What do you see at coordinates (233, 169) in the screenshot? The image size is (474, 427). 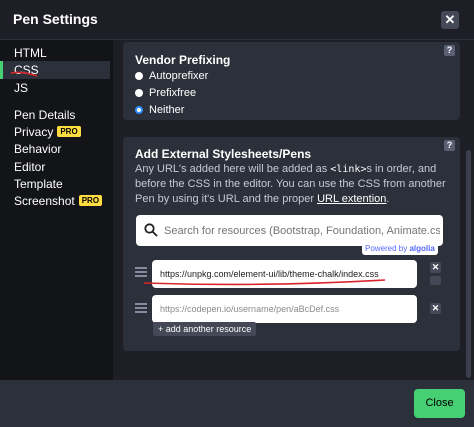 I see `description-text: Any URL's added here will be added as` at bounding box center [233, 169].